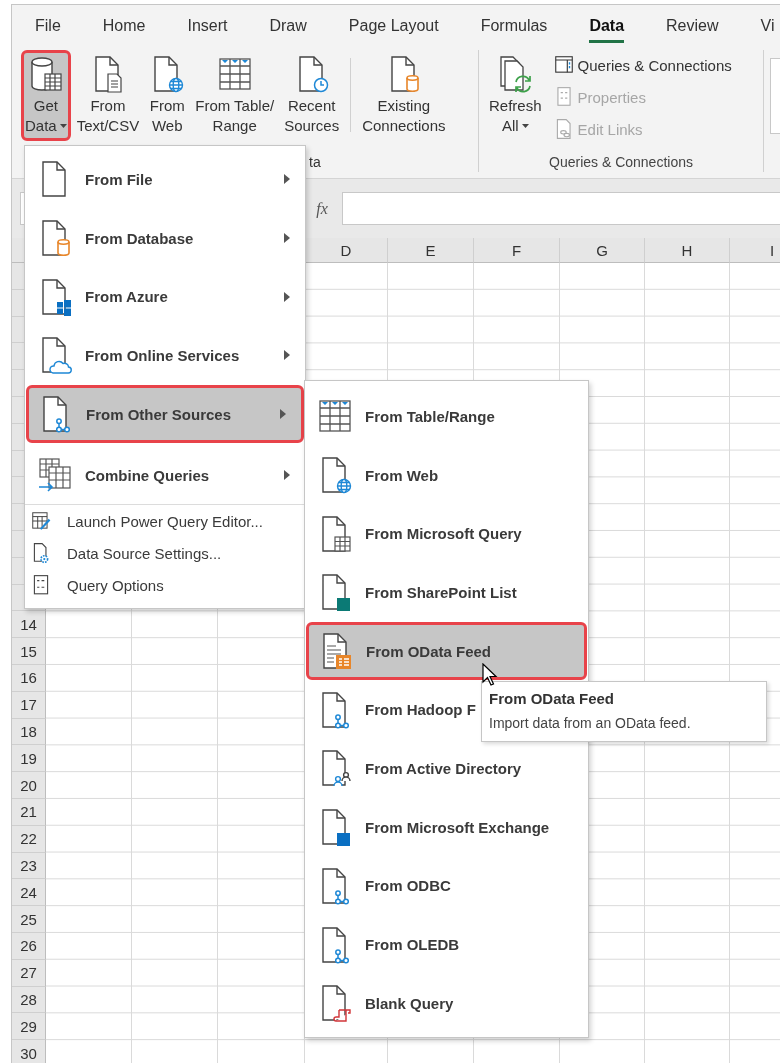 The width and height of the screenshot is (780, 1063). I want to click on group-label: ta, so click(315, 162).